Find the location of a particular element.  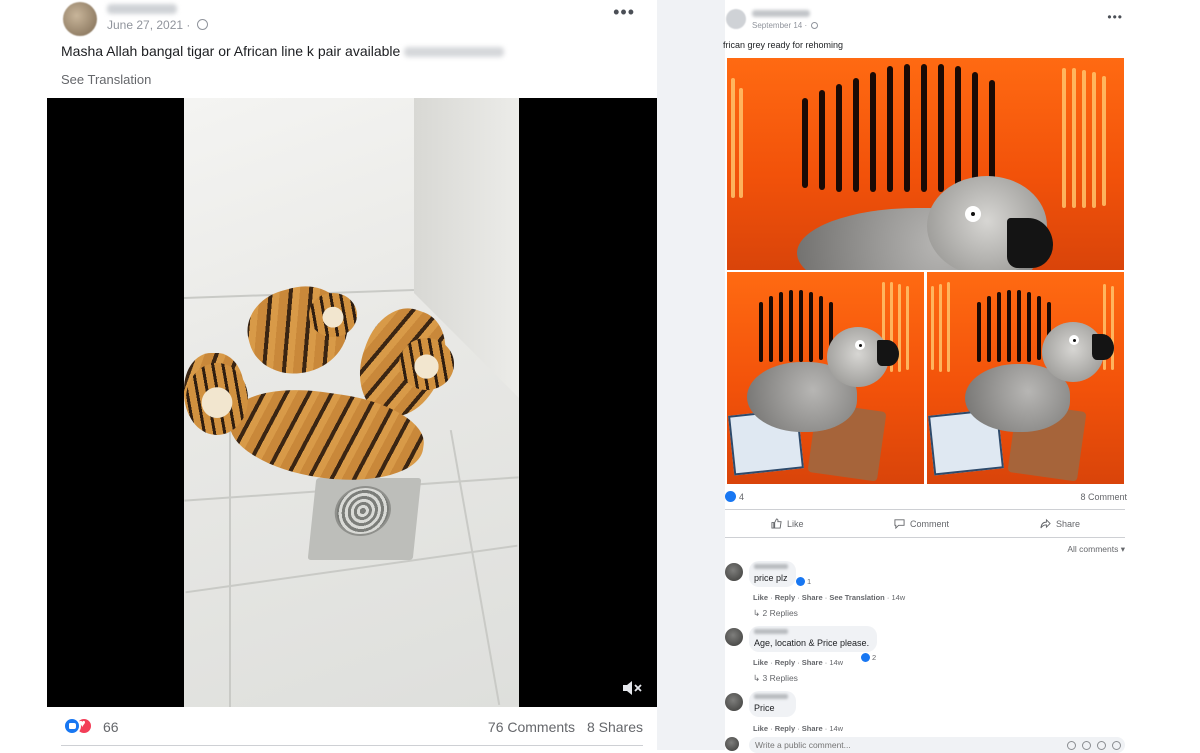

post-date: September 14 · is located at coordinates (785, 25).